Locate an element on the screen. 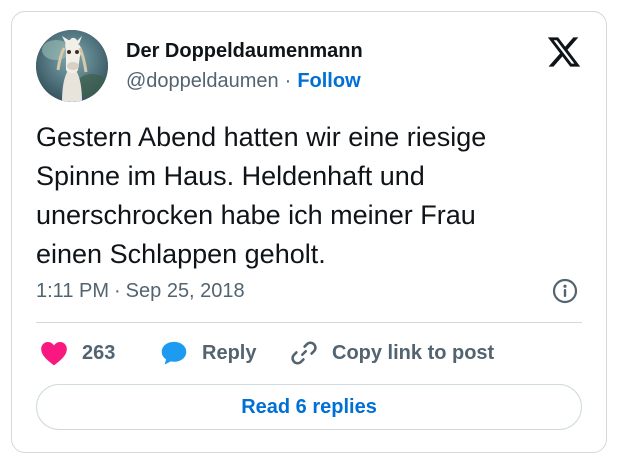  info-icon is located at coordinates (565, 291).